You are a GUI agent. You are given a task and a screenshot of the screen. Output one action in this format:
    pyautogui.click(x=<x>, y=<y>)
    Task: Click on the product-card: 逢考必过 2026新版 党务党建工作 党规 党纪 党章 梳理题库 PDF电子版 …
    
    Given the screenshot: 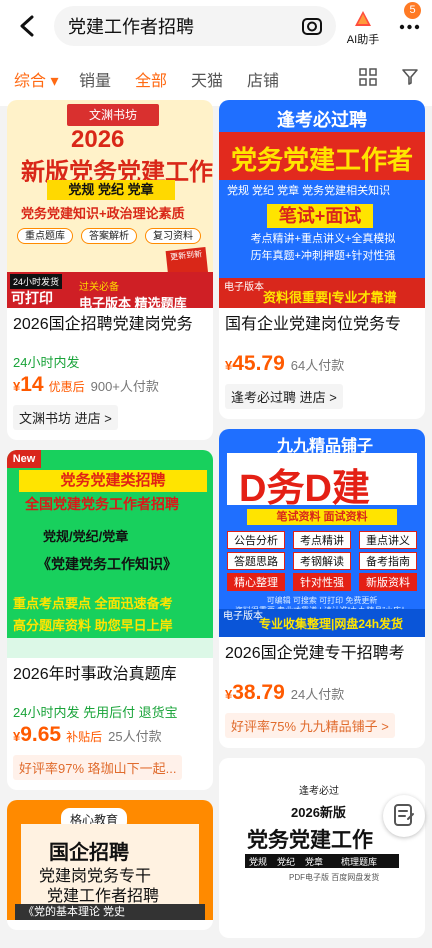 What is the action you would take?
    pyautogui.click(x=322, y=848)
    